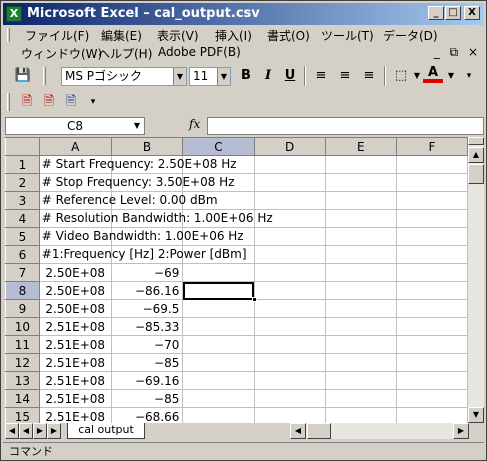  Describe the element at coordinates (23, 76) in the screenshot. I see `save-icon: 💾` at that location.